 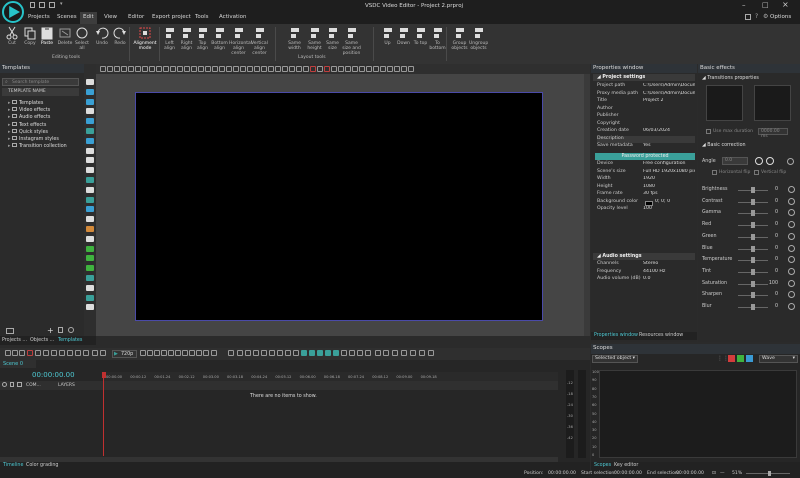 I want to click on property-row: Audio volume (dB) 0.0, so click(x=646, y=279).